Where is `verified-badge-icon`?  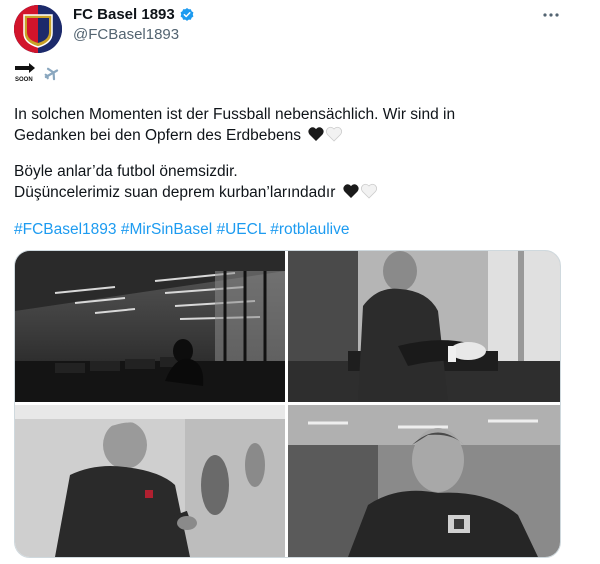 verified-badge-icon is located at coordinates (187, 15).